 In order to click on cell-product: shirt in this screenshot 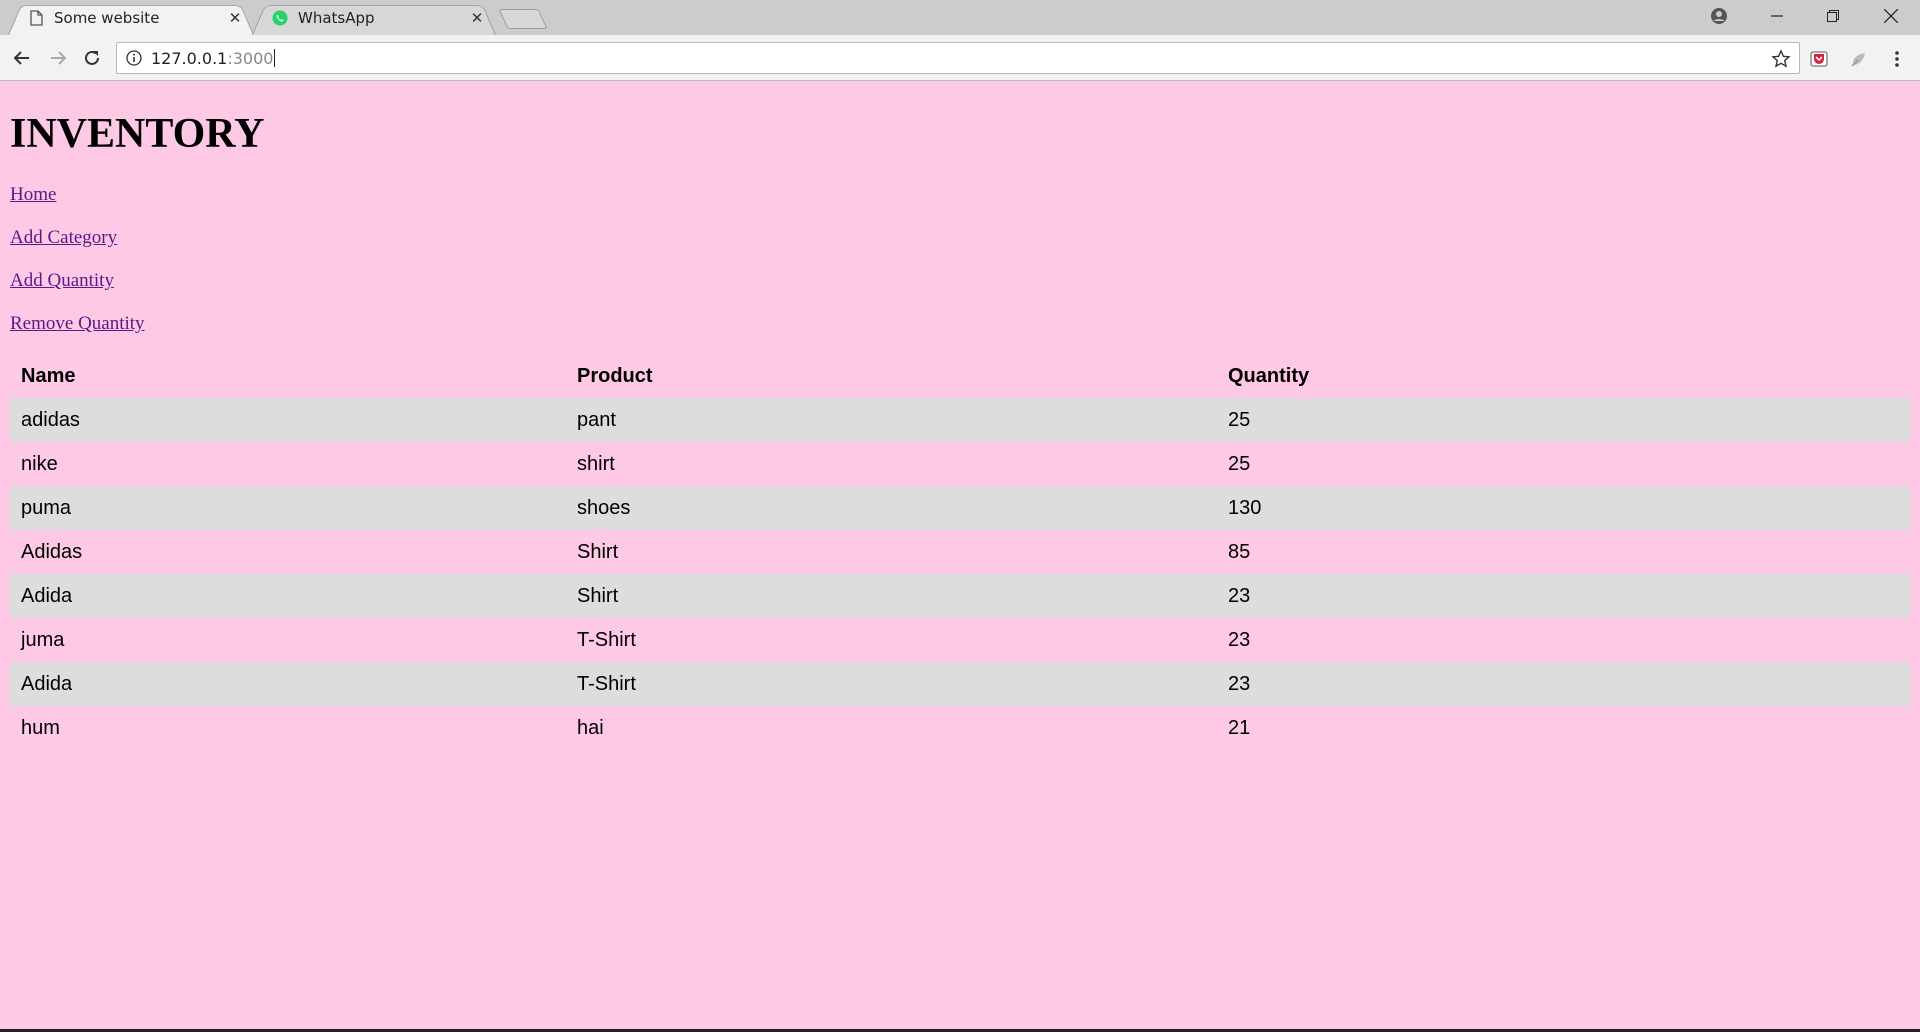, I will do `click(596, 463)`.